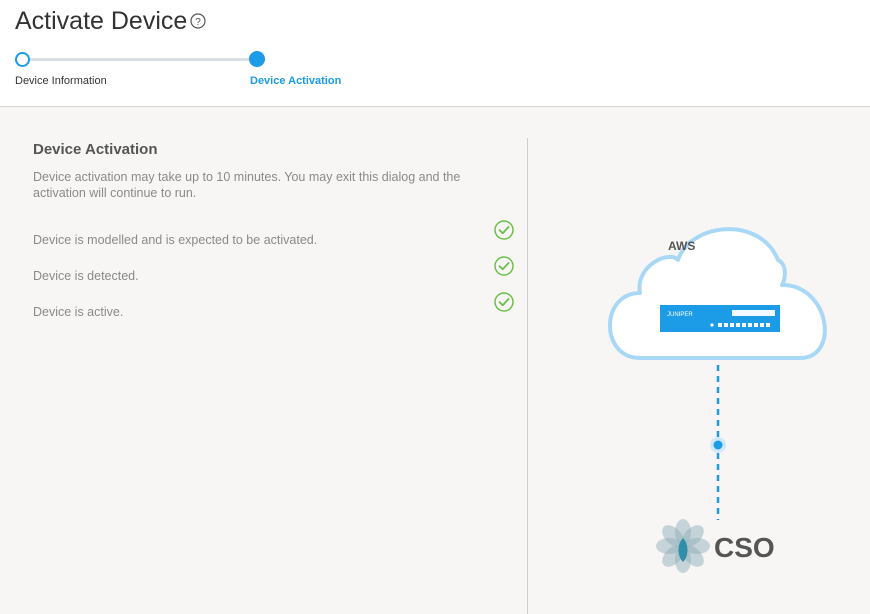 The image size is (870, 614). Describe the element at coordinates (61, 81) in the screenshot. I see `step-label-device-information: Device Information` at that location.